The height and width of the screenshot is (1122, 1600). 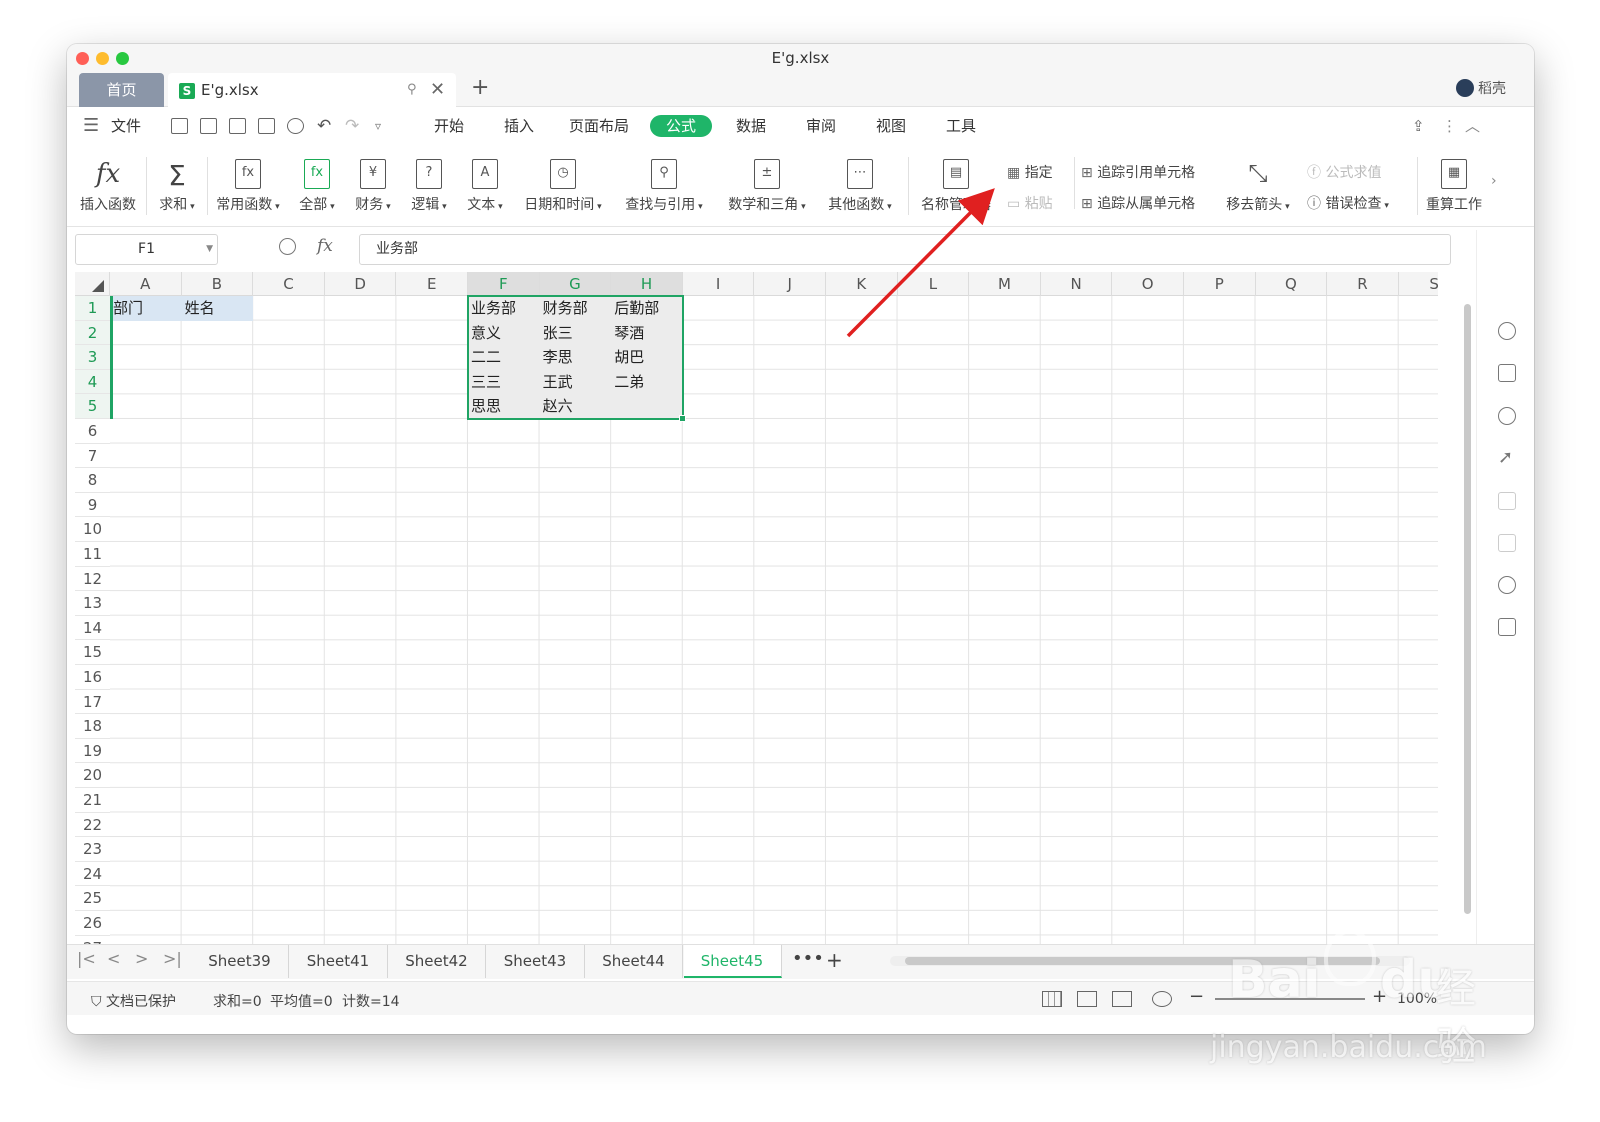 What do you see at coordinates (1454, 186) in the screenshot?
I see `recalculate-button: ▦ 重算工作` at bounding box center [1454, 186].